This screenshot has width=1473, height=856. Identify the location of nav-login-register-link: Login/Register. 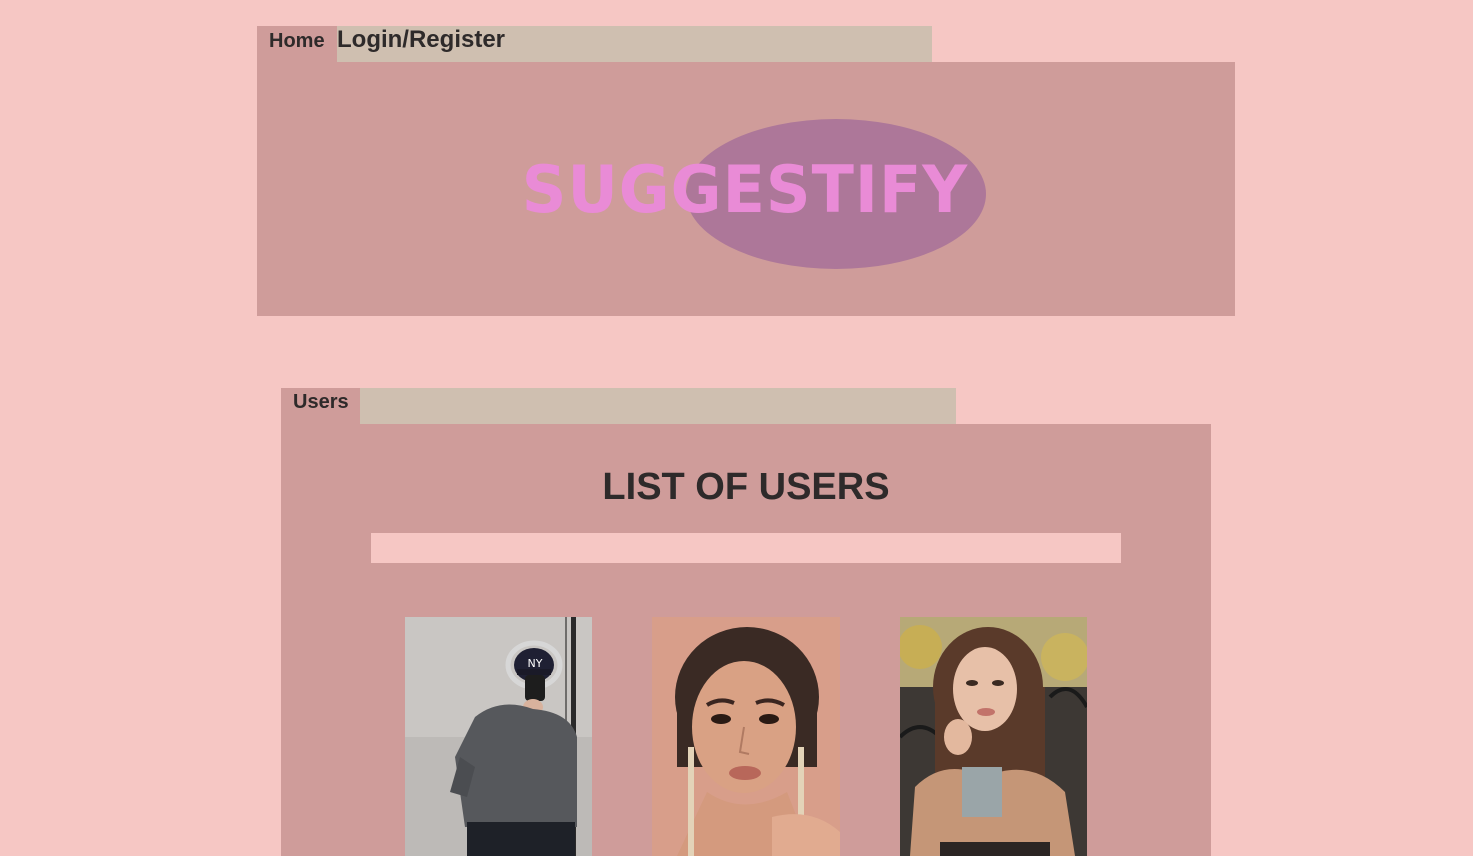
(634, 44).